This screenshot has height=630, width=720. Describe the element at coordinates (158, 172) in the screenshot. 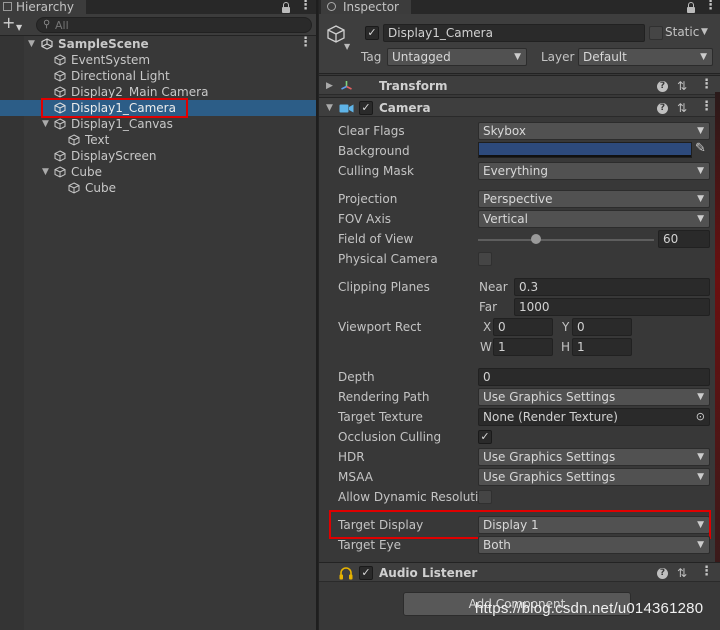

I see `hierarchy-item: ▼ Cube` at that location.